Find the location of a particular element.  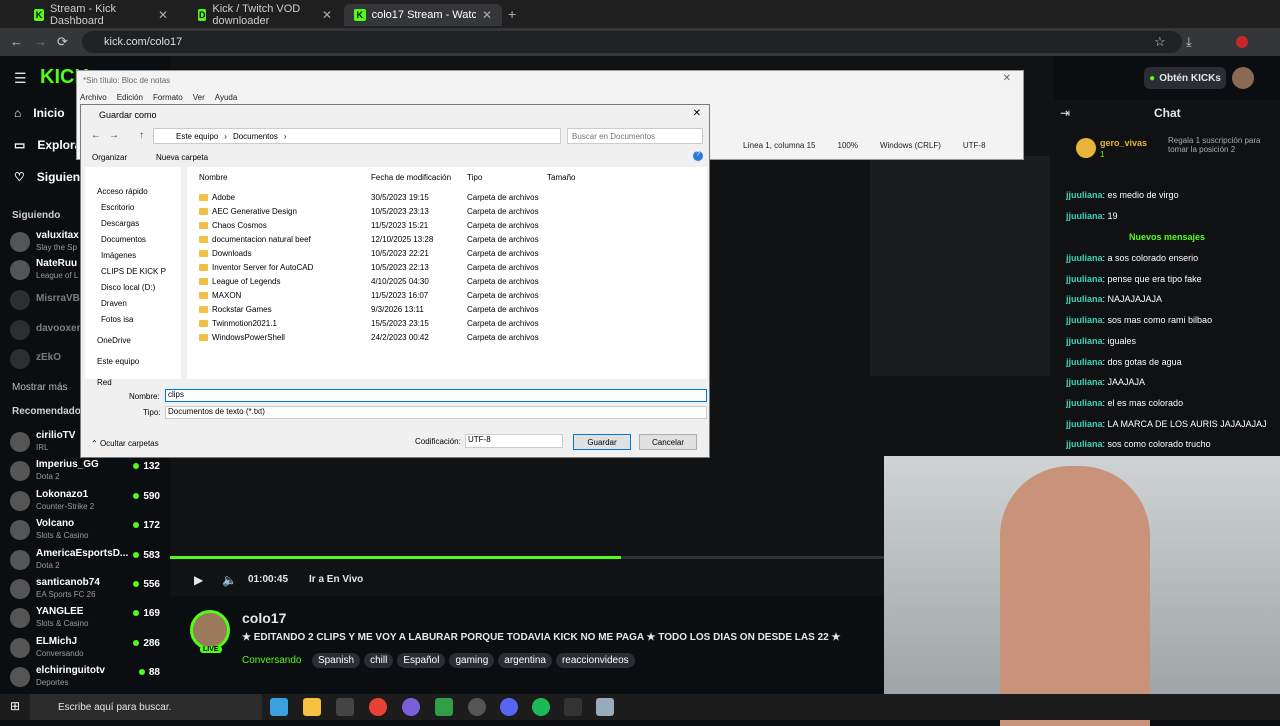

go-live-button: Ir a En Vivo is located at coordinates (336, 579).